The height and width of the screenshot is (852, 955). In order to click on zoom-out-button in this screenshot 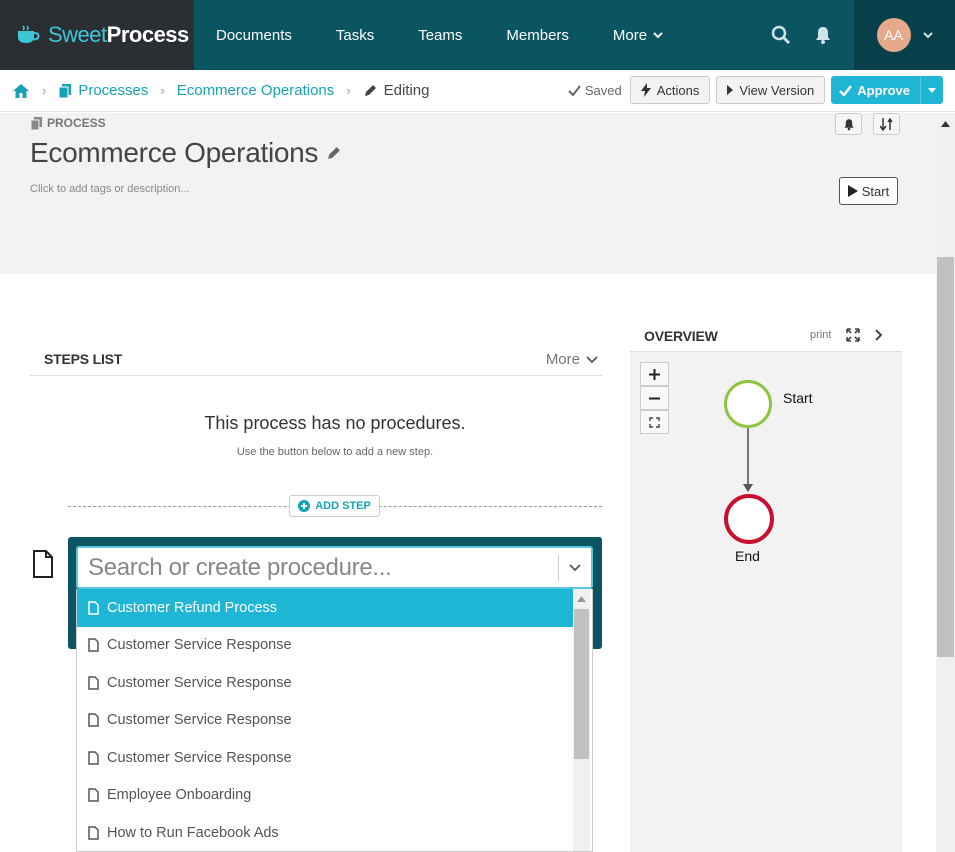, I will do `click(654, 398)`.